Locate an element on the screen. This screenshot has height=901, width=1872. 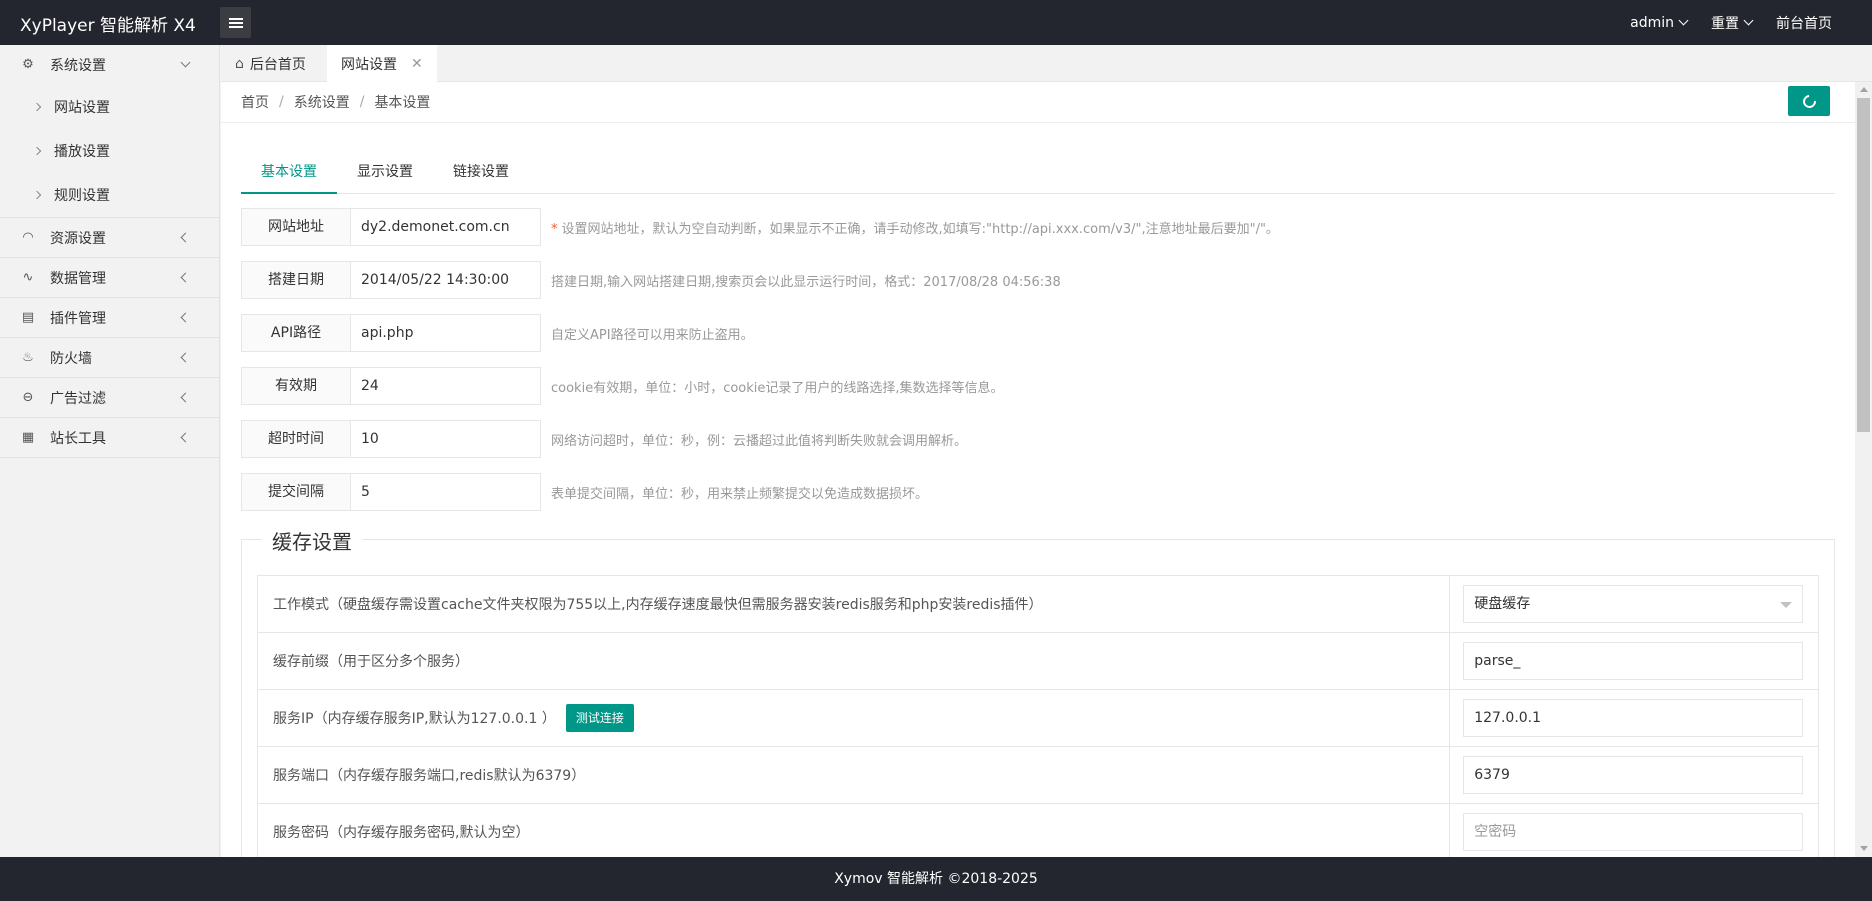
row-control: 127.0.0.1 is located at coordinates (1634, 718).